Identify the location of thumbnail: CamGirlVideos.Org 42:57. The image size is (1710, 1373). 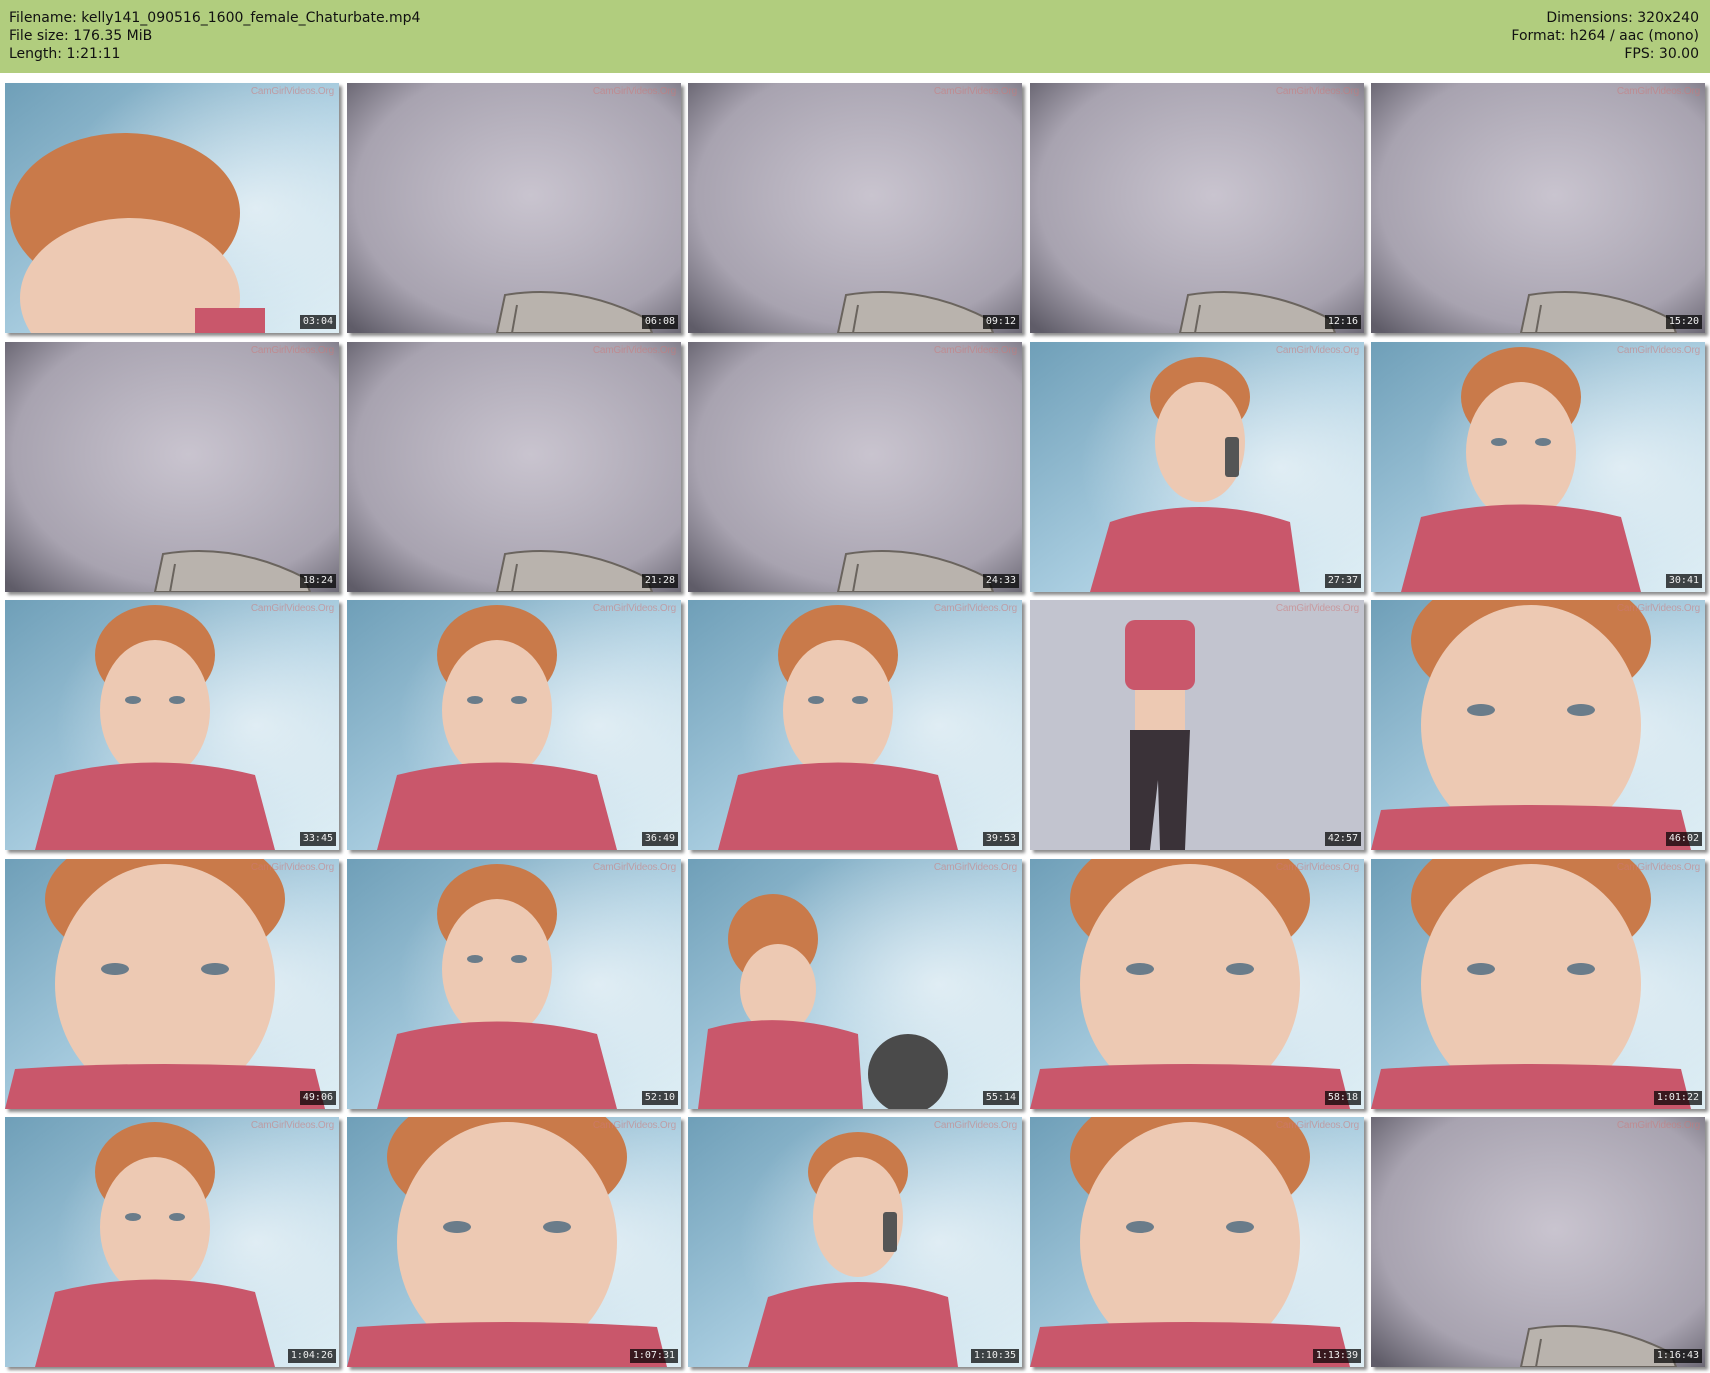
(1197, 725).